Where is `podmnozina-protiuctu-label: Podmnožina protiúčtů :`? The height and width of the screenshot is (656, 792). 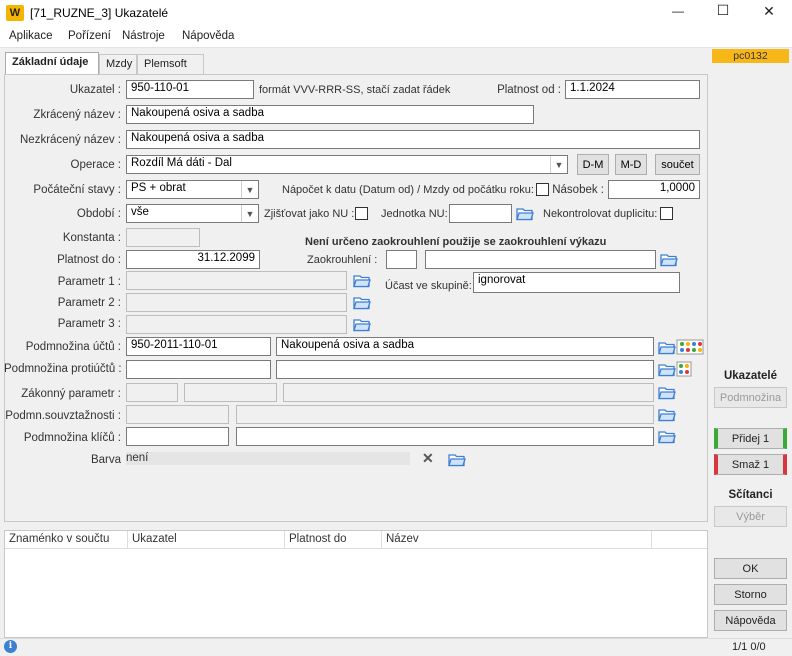 podmnozina-protiuctu-label: Podmnožina protiúčtů : is located at coordinates (63, 369).